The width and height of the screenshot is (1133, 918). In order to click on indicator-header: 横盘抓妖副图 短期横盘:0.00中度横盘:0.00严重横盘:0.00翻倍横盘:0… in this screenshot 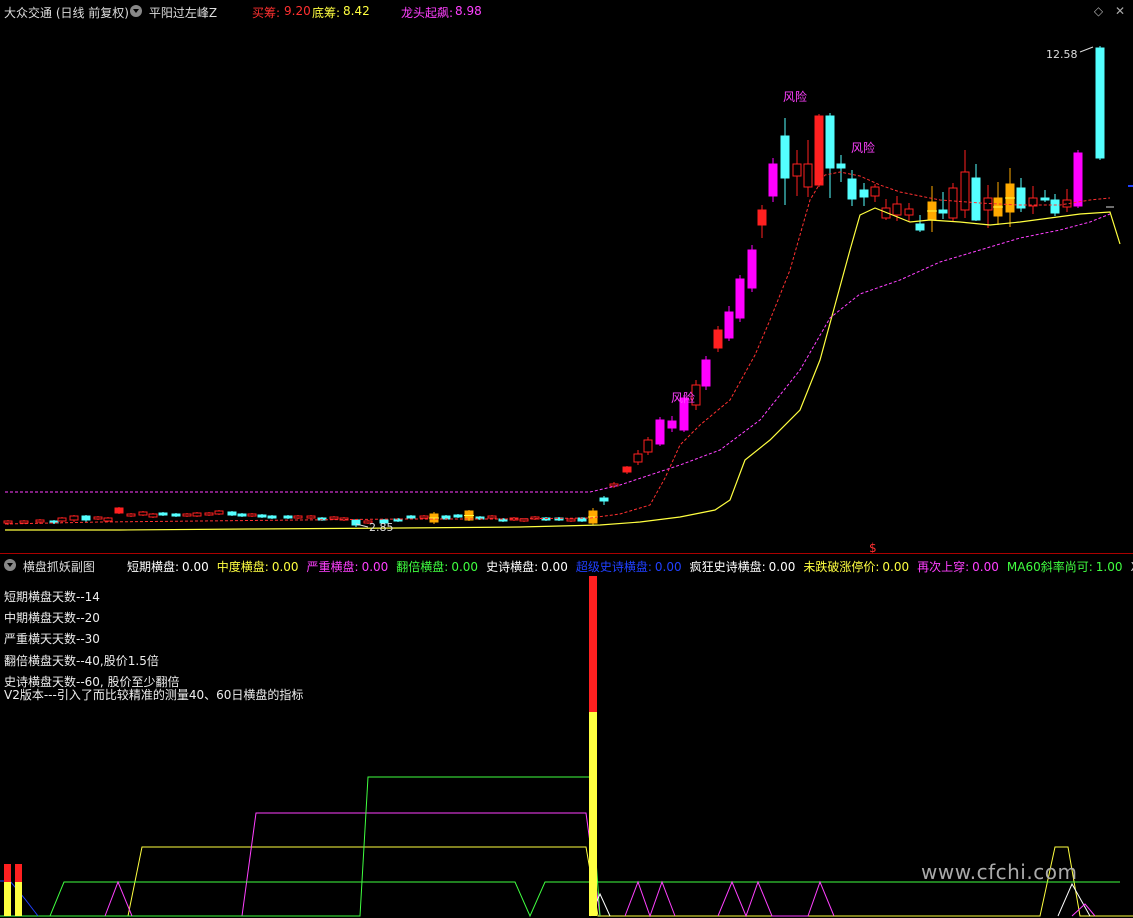, I will do `click(566, 565)`.